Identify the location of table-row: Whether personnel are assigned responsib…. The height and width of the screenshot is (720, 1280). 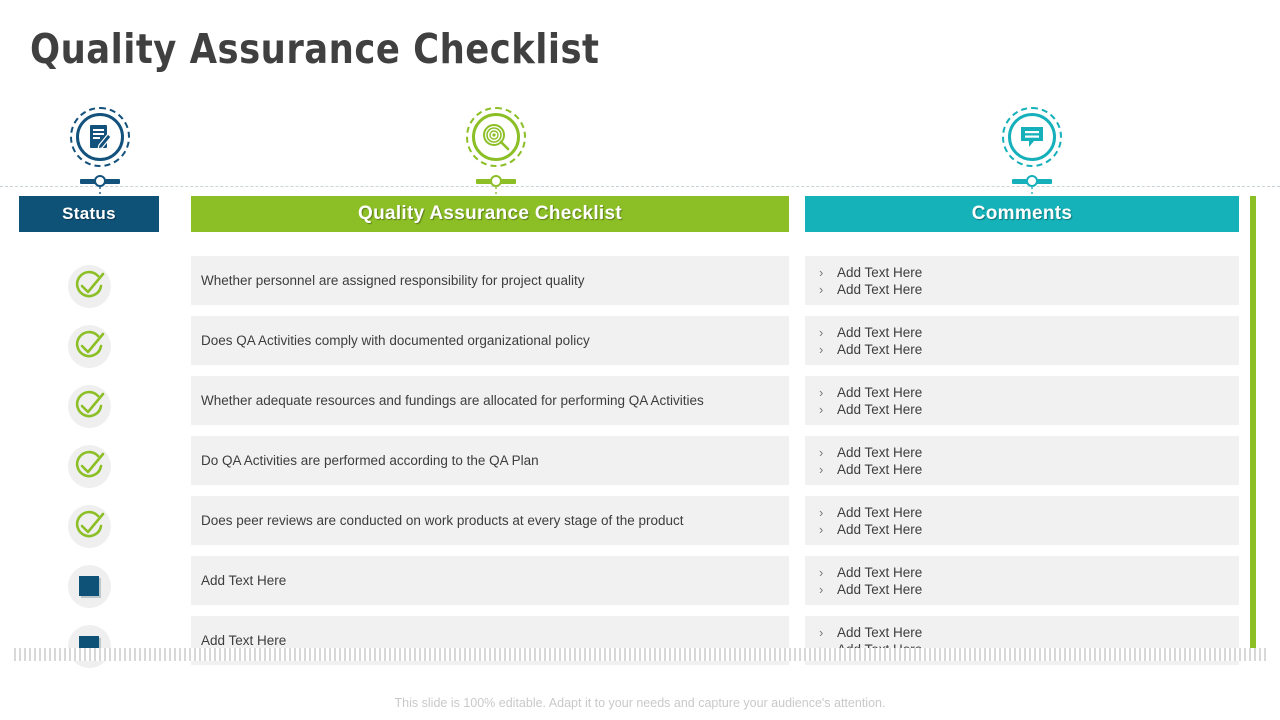
(640, 286).